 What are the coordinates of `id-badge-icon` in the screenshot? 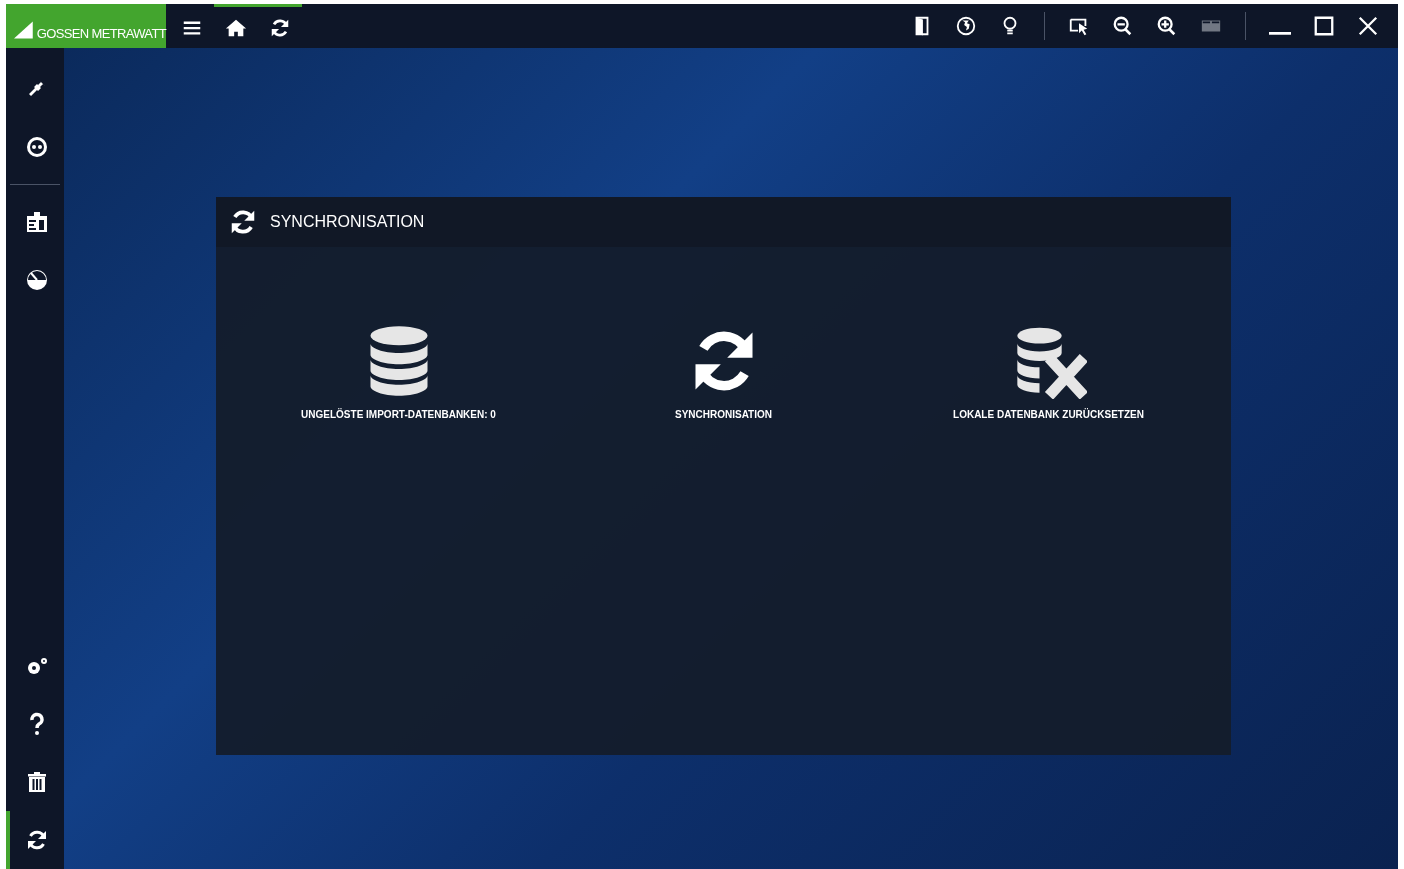 It's located at (37, 222).